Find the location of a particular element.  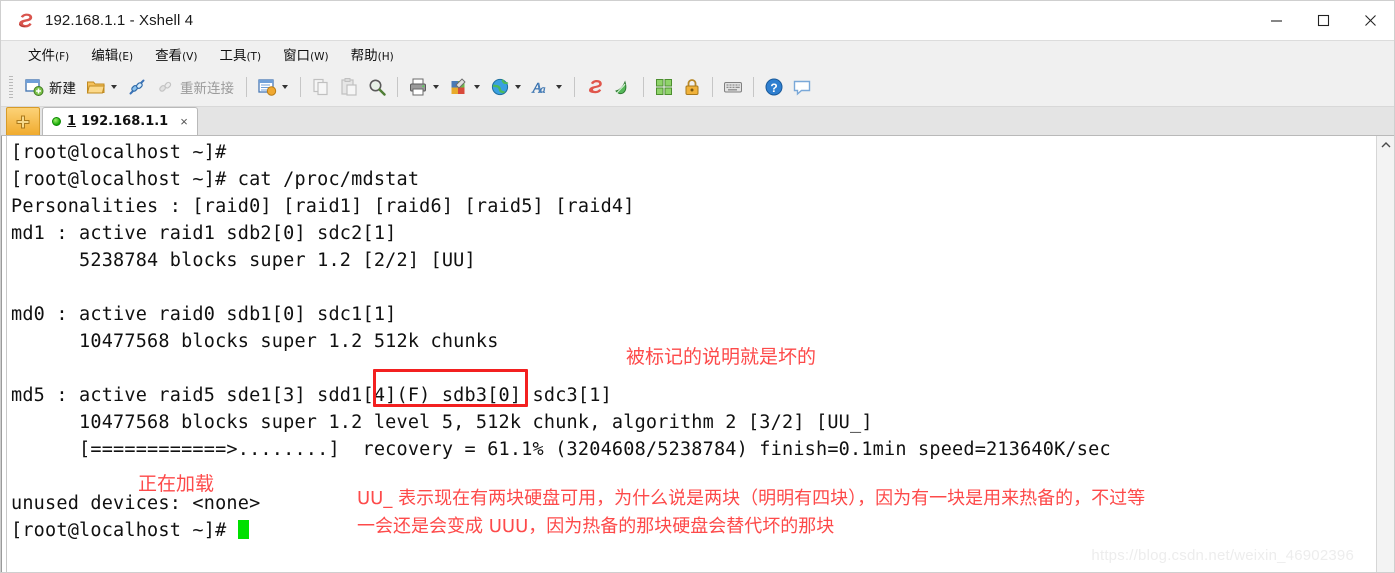

new-session-label: 新建 is located at coordinates (62, 88).